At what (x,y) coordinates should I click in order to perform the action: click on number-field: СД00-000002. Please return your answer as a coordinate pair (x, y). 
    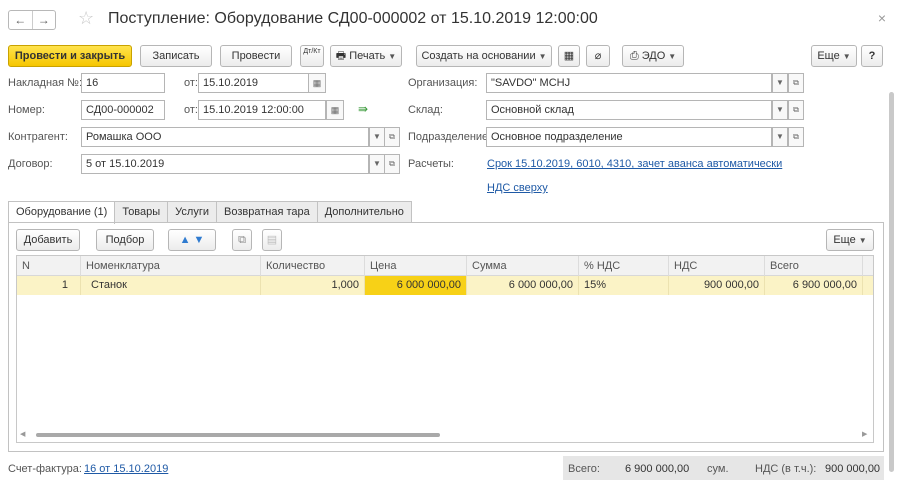
    Looking at the image, I should click on (123, 110).